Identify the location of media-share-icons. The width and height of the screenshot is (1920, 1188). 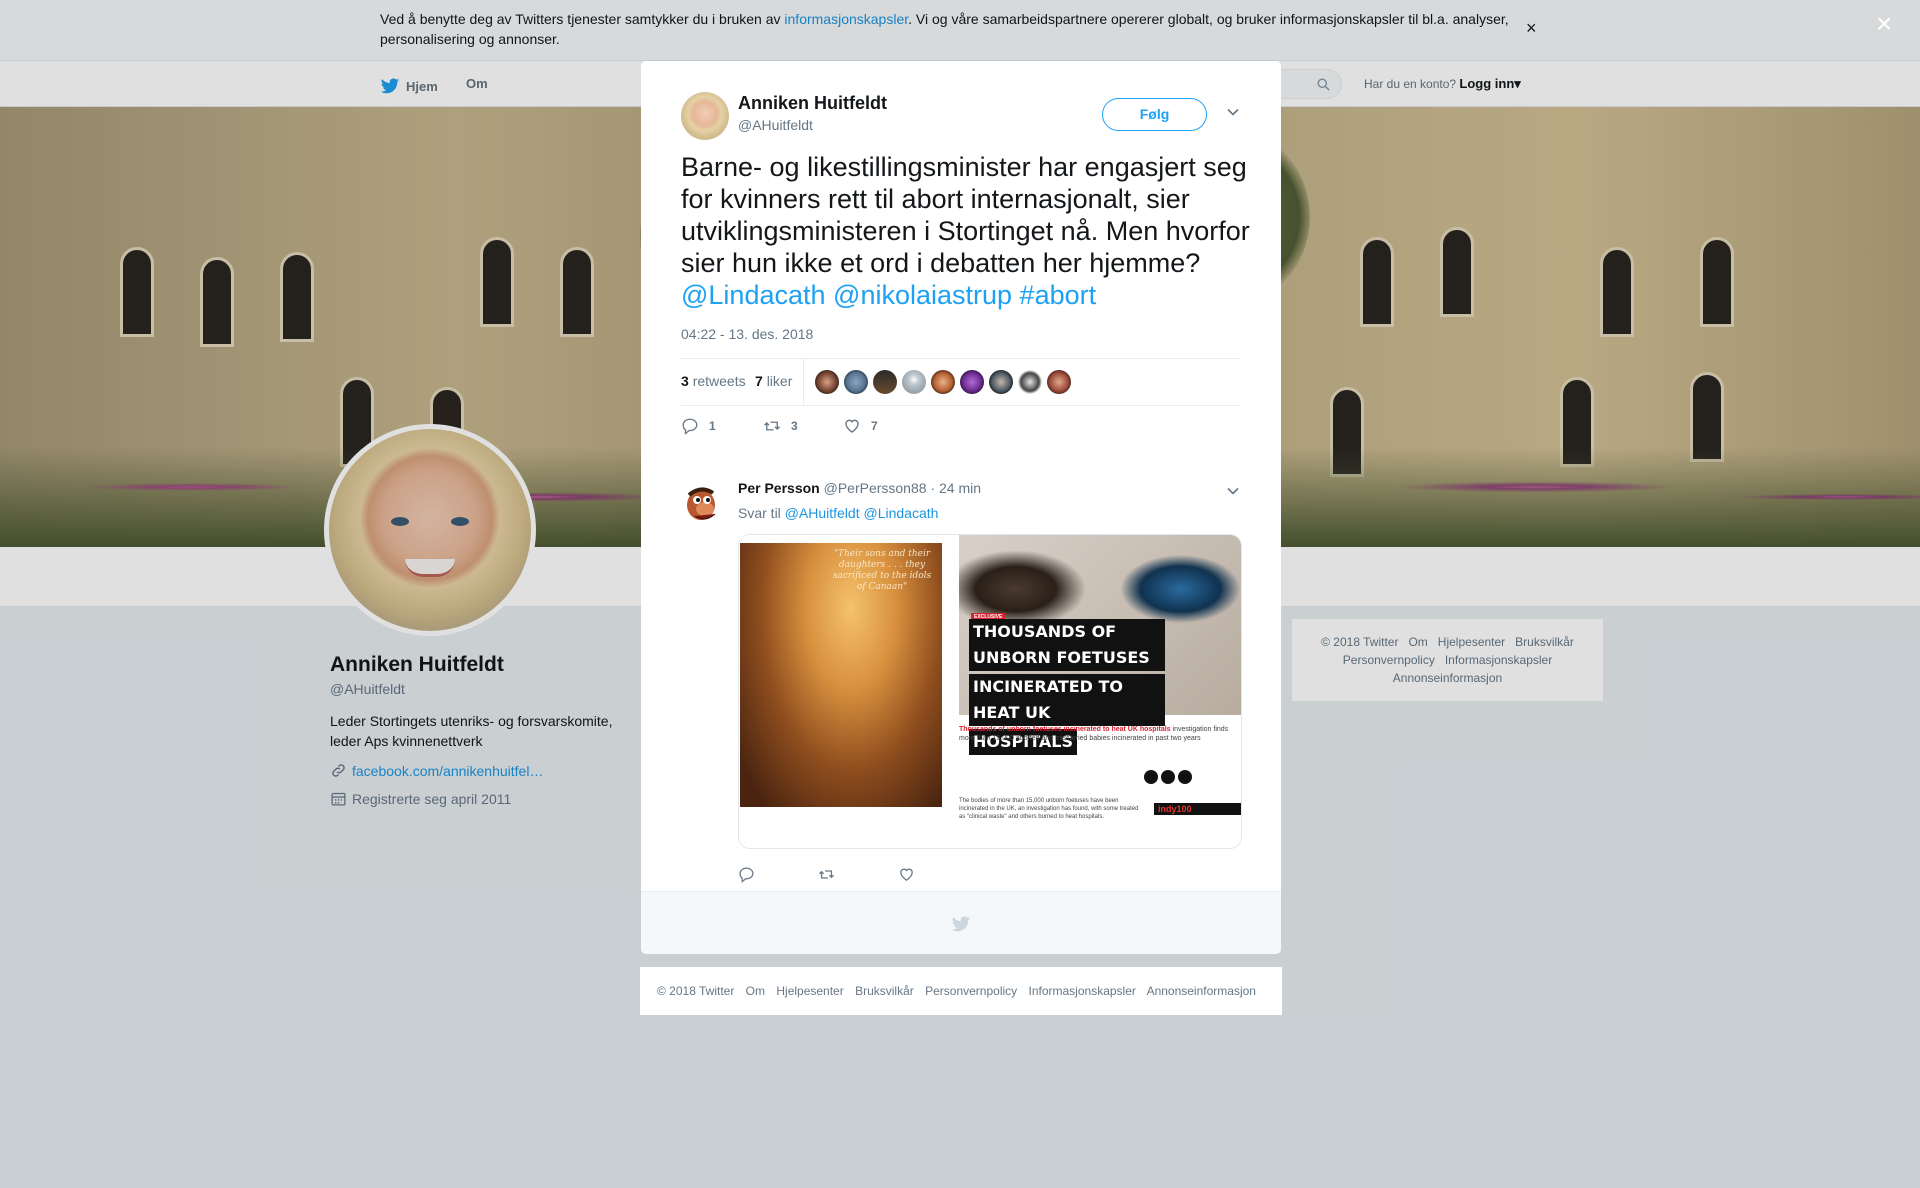
(1168, 777).